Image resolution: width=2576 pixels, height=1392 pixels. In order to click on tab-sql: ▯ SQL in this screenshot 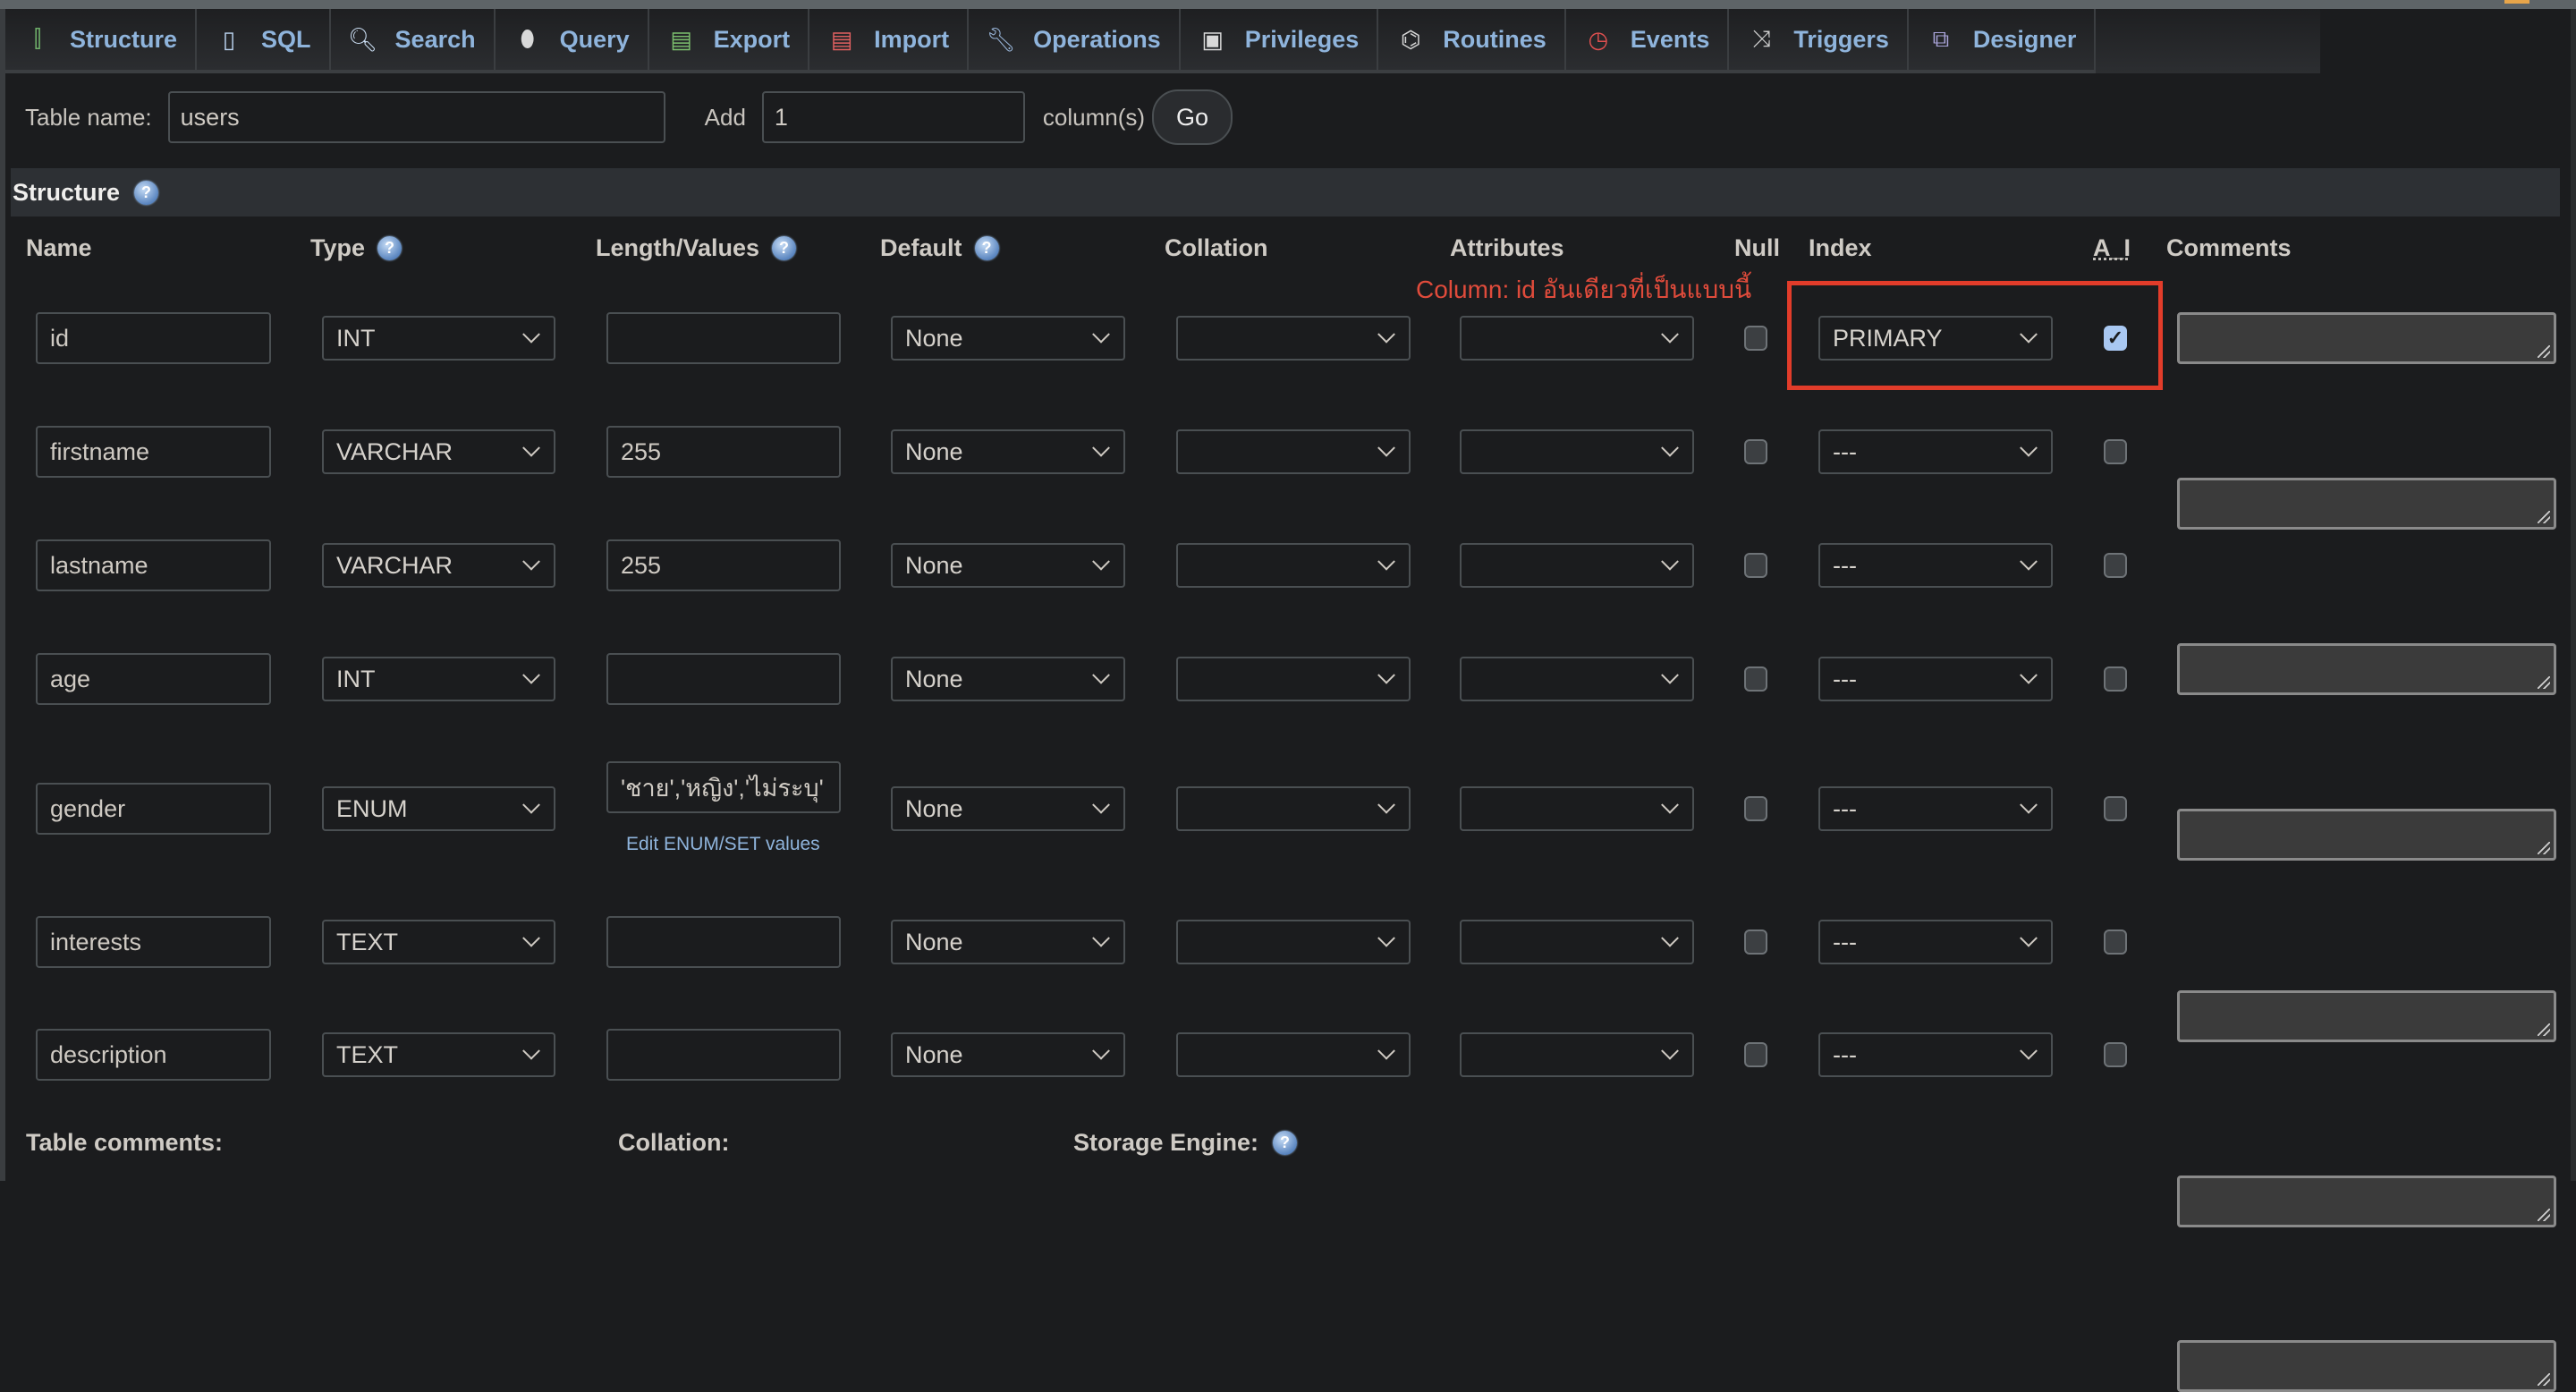, I will do `click(264, 41)`.